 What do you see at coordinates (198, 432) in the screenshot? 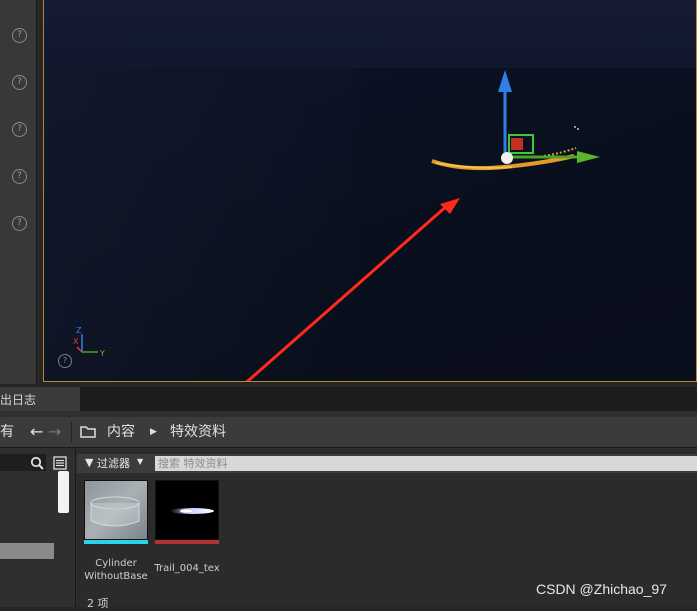
I see `breadcrumb-effects-folder: 特效资料` at bounding box center [198, 432].